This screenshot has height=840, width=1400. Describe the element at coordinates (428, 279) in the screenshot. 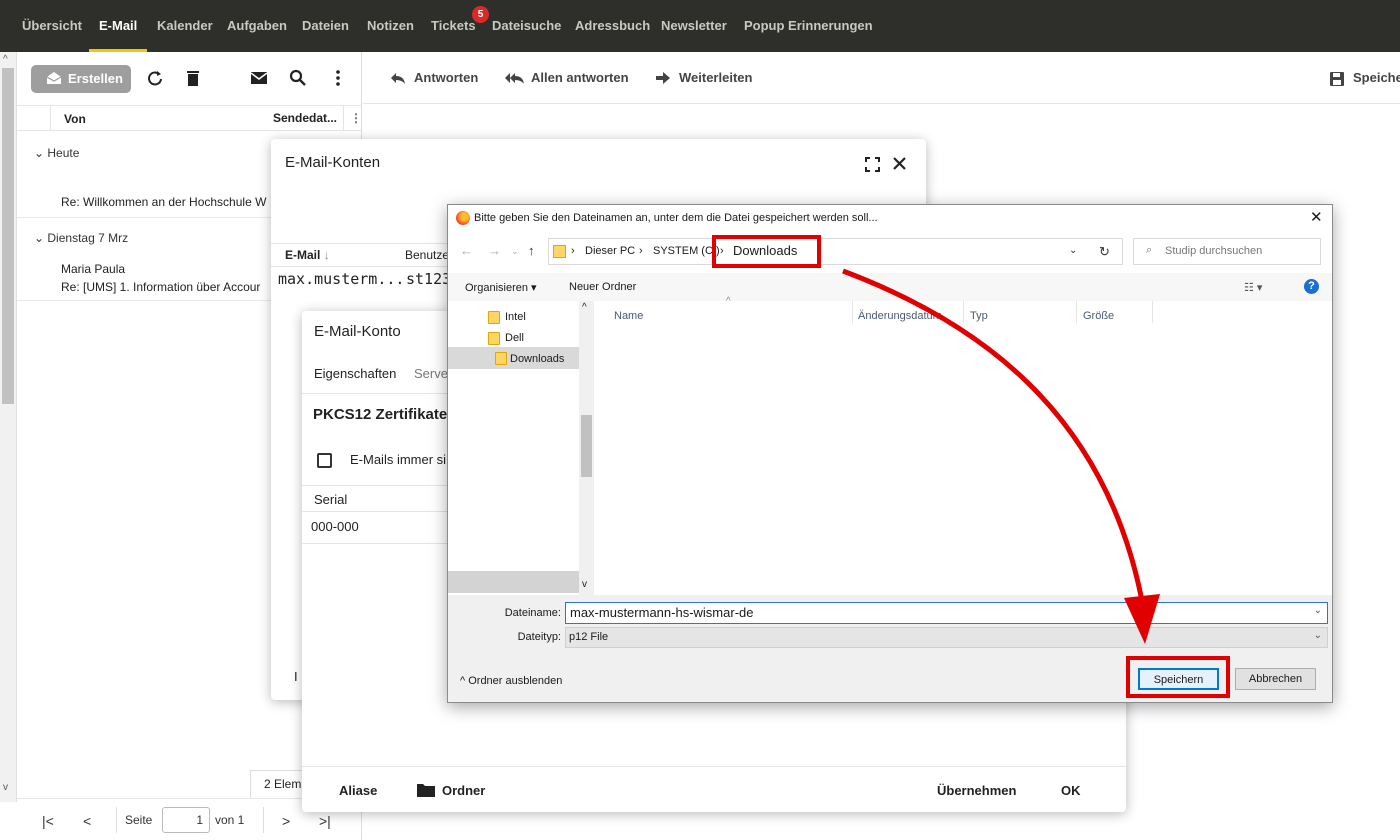

I see `account-user-cell: st123` at that location.